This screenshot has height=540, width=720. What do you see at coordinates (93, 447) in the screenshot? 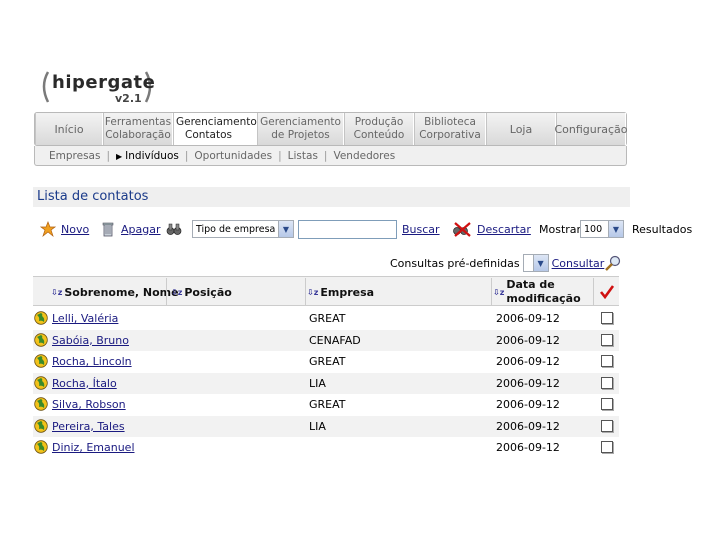
I see `contact-name-link: Diniz, Emanuel` at bounding box center [93, 447].